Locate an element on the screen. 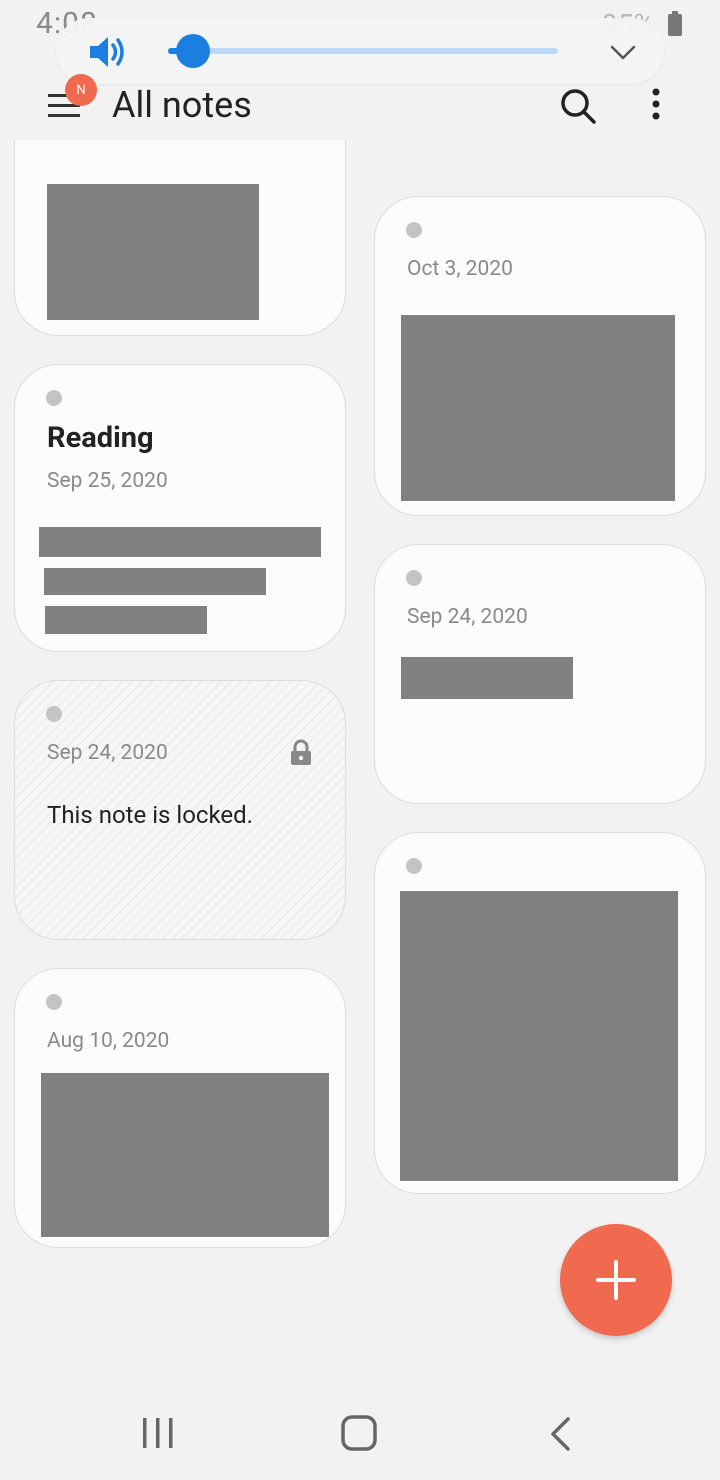 The width and height of the screenshot is (720, 1480). note-card-reading: Reading Sep 25, 2020 is located at coordinates (180, 508).